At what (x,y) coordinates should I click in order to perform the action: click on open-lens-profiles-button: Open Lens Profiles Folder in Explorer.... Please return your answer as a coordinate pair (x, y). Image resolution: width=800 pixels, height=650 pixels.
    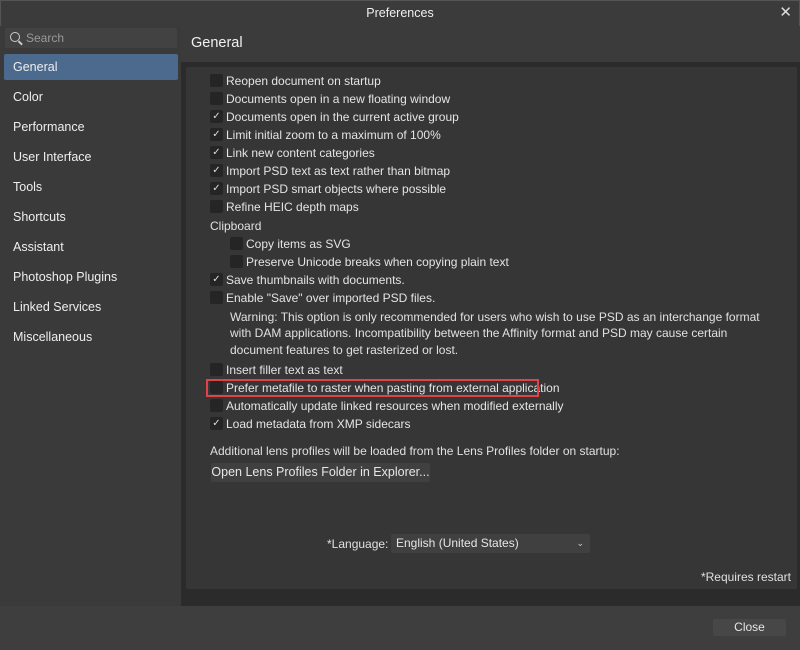
    Looking at the image, I should click on (320, 472).